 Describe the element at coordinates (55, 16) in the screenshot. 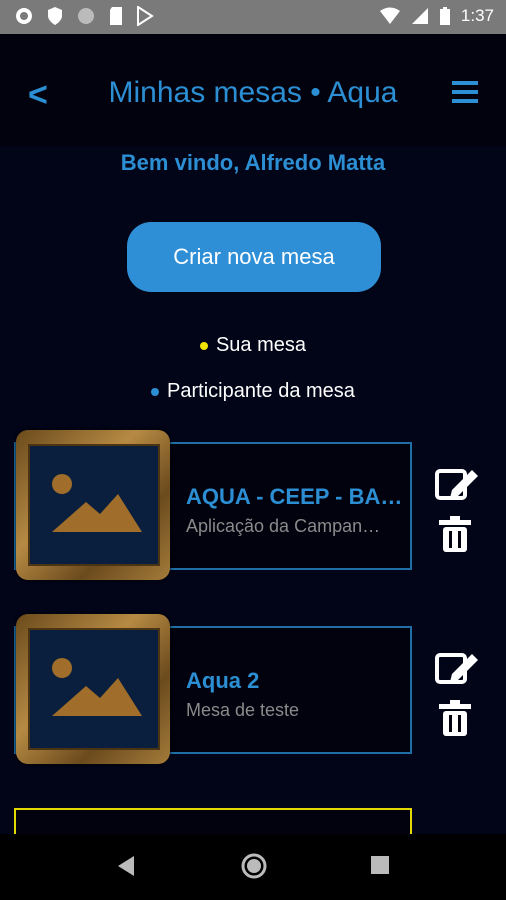

I see `shield-icon` at that location.